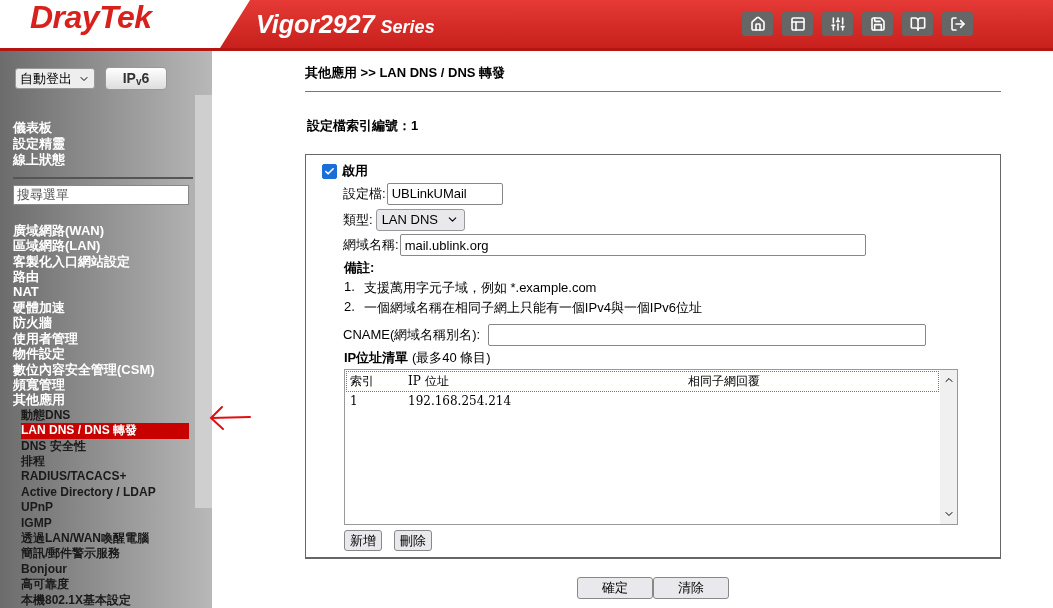 The width and height of the screenshot is (1053, 608). What do you see at coordinates (363, 540) in the screenshot?
I see `add-button: 新增` at bounding box center [363, 540].